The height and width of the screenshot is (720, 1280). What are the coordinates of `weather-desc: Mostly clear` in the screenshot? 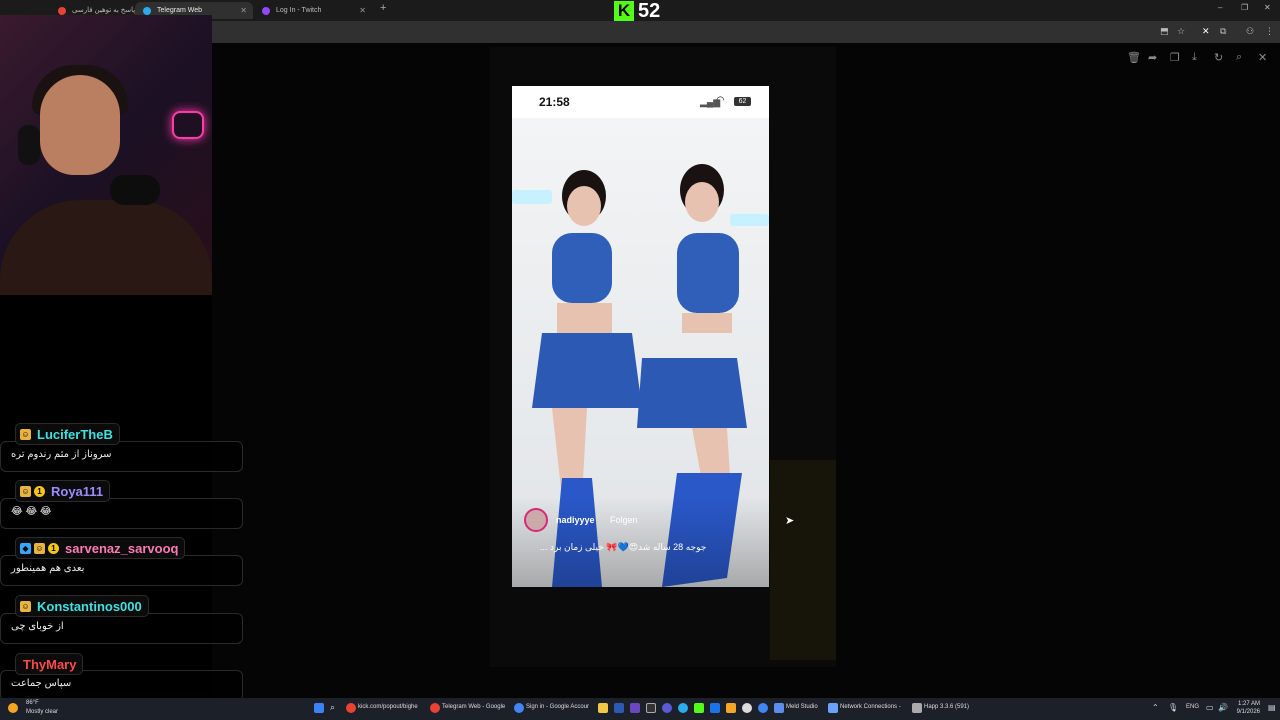 It's located at (42, 712).